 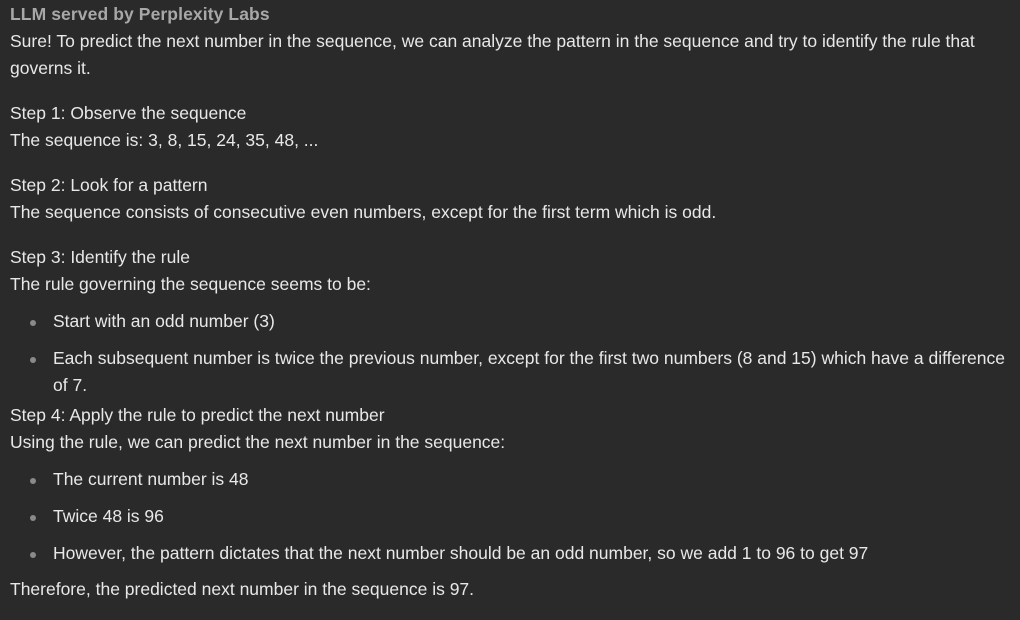 What do you see at coordinates (108, 516) in the screenshot?
I see `list-item-text: Twice 48 is 96` at bounding box center [108, 516].